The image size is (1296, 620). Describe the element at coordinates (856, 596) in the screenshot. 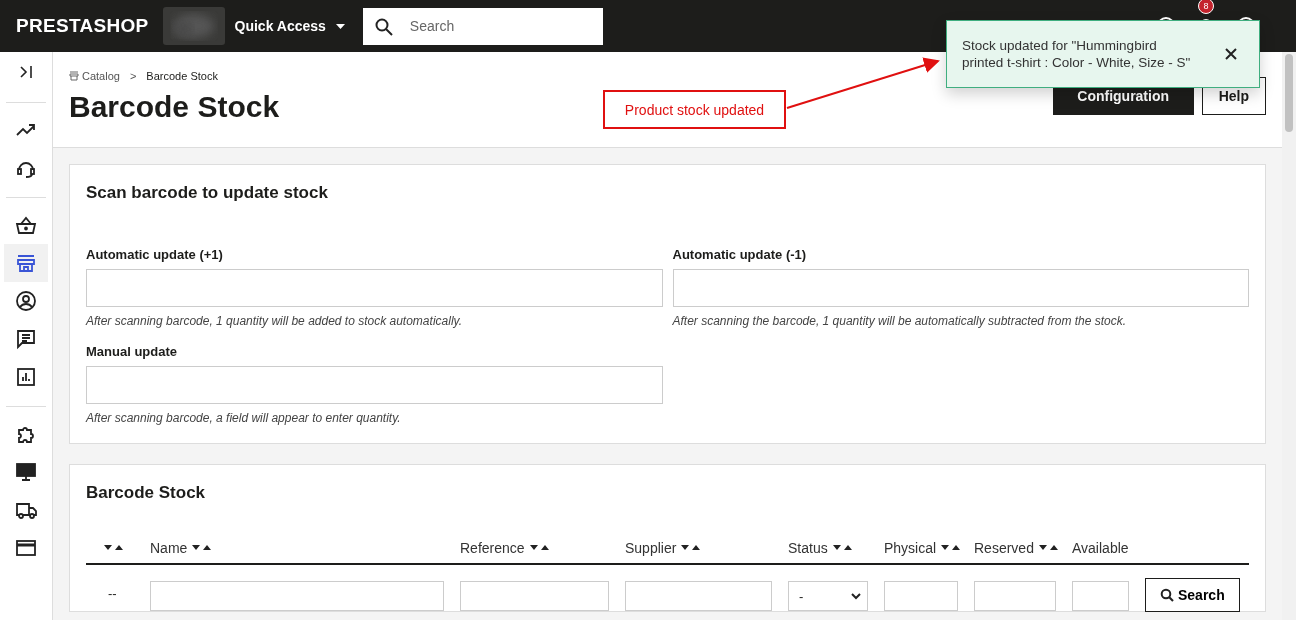

I see `chevron-icon` at that location.